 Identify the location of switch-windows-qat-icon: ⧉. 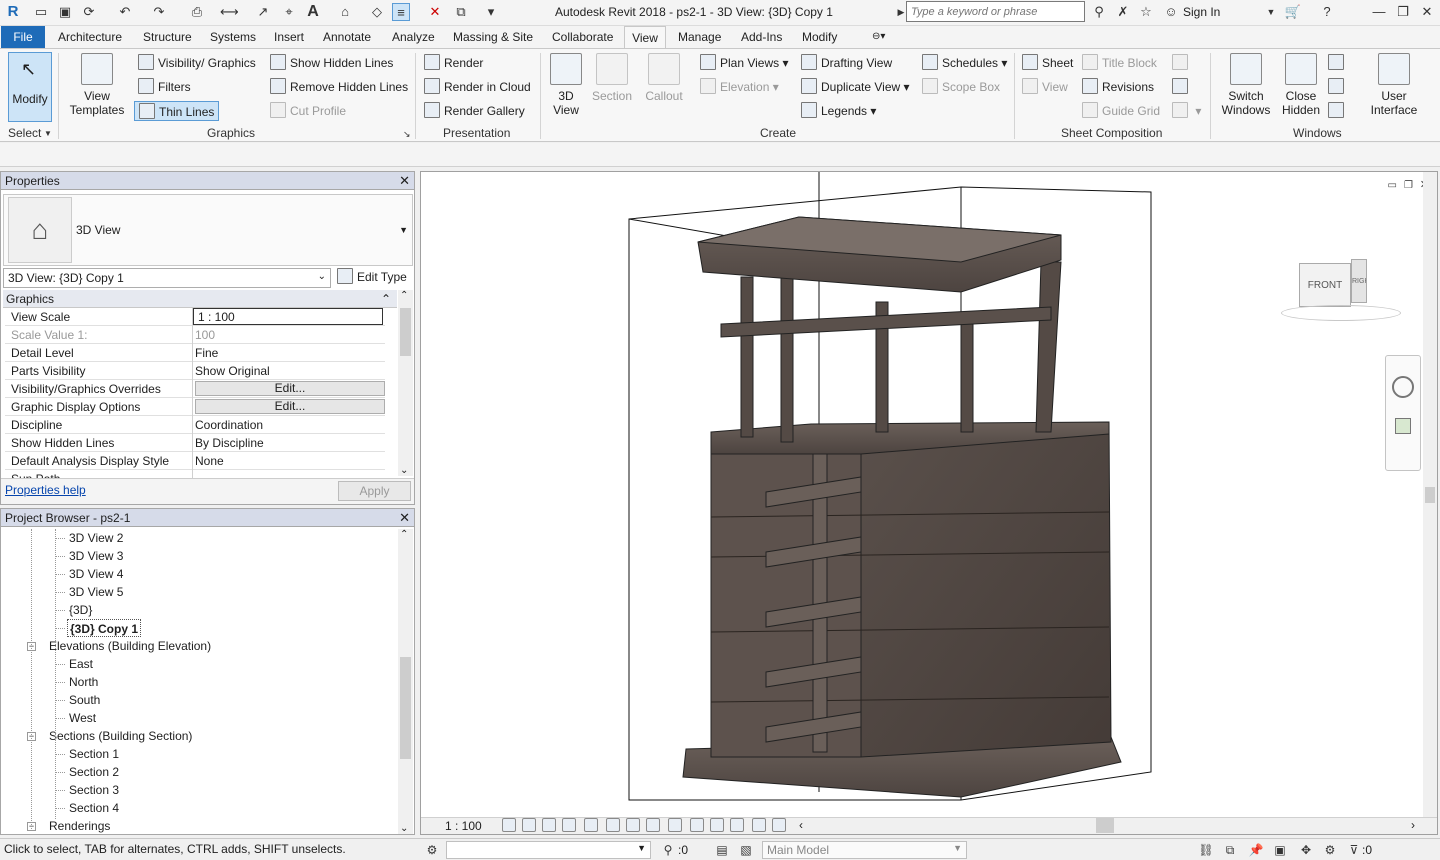
(461, 12).